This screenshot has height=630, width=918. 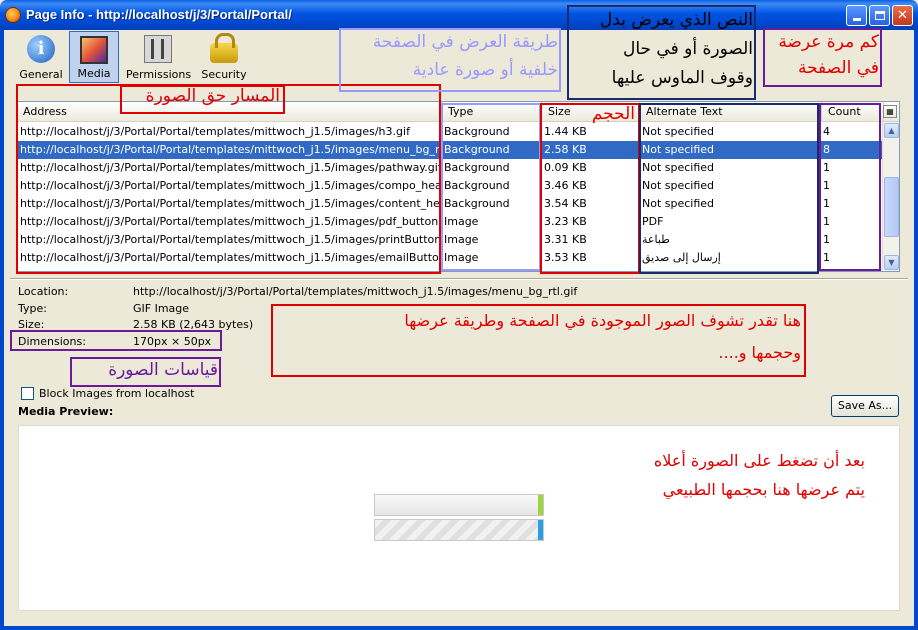 What do you see at coordinates (41, 74) in the screenshot?
I see `tab-general-label: General` at bounding box center [41, 74].